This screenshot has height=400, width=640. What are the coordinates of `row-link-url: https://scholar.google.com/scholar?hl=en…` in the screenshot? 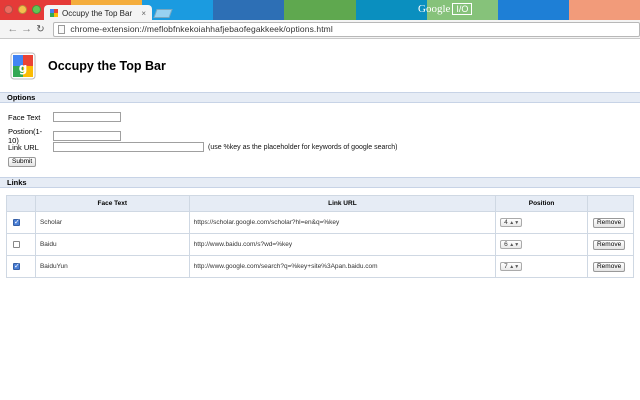 It's located at (342, 222).